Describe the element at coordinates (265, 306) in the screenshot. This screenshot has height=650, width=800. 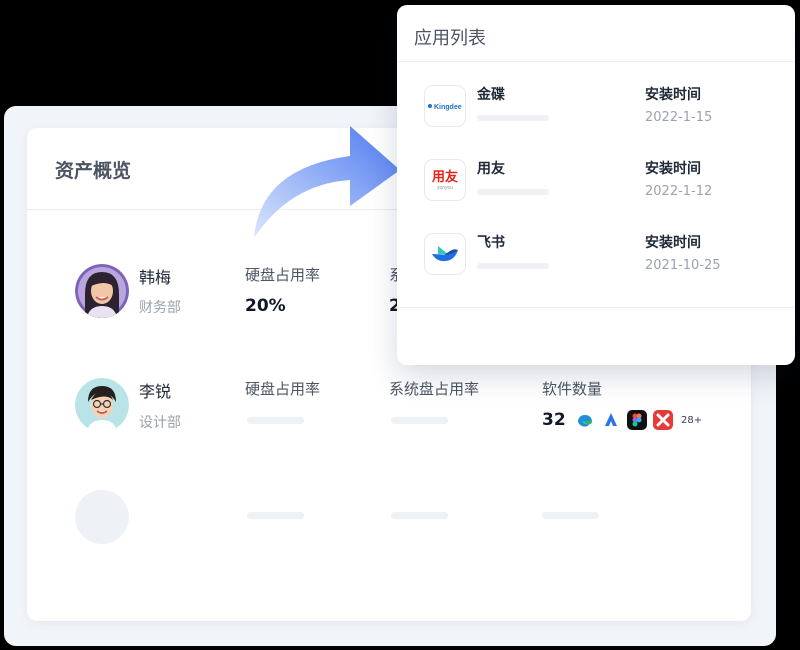
I see `disk-usage-value: 20%` at that location.